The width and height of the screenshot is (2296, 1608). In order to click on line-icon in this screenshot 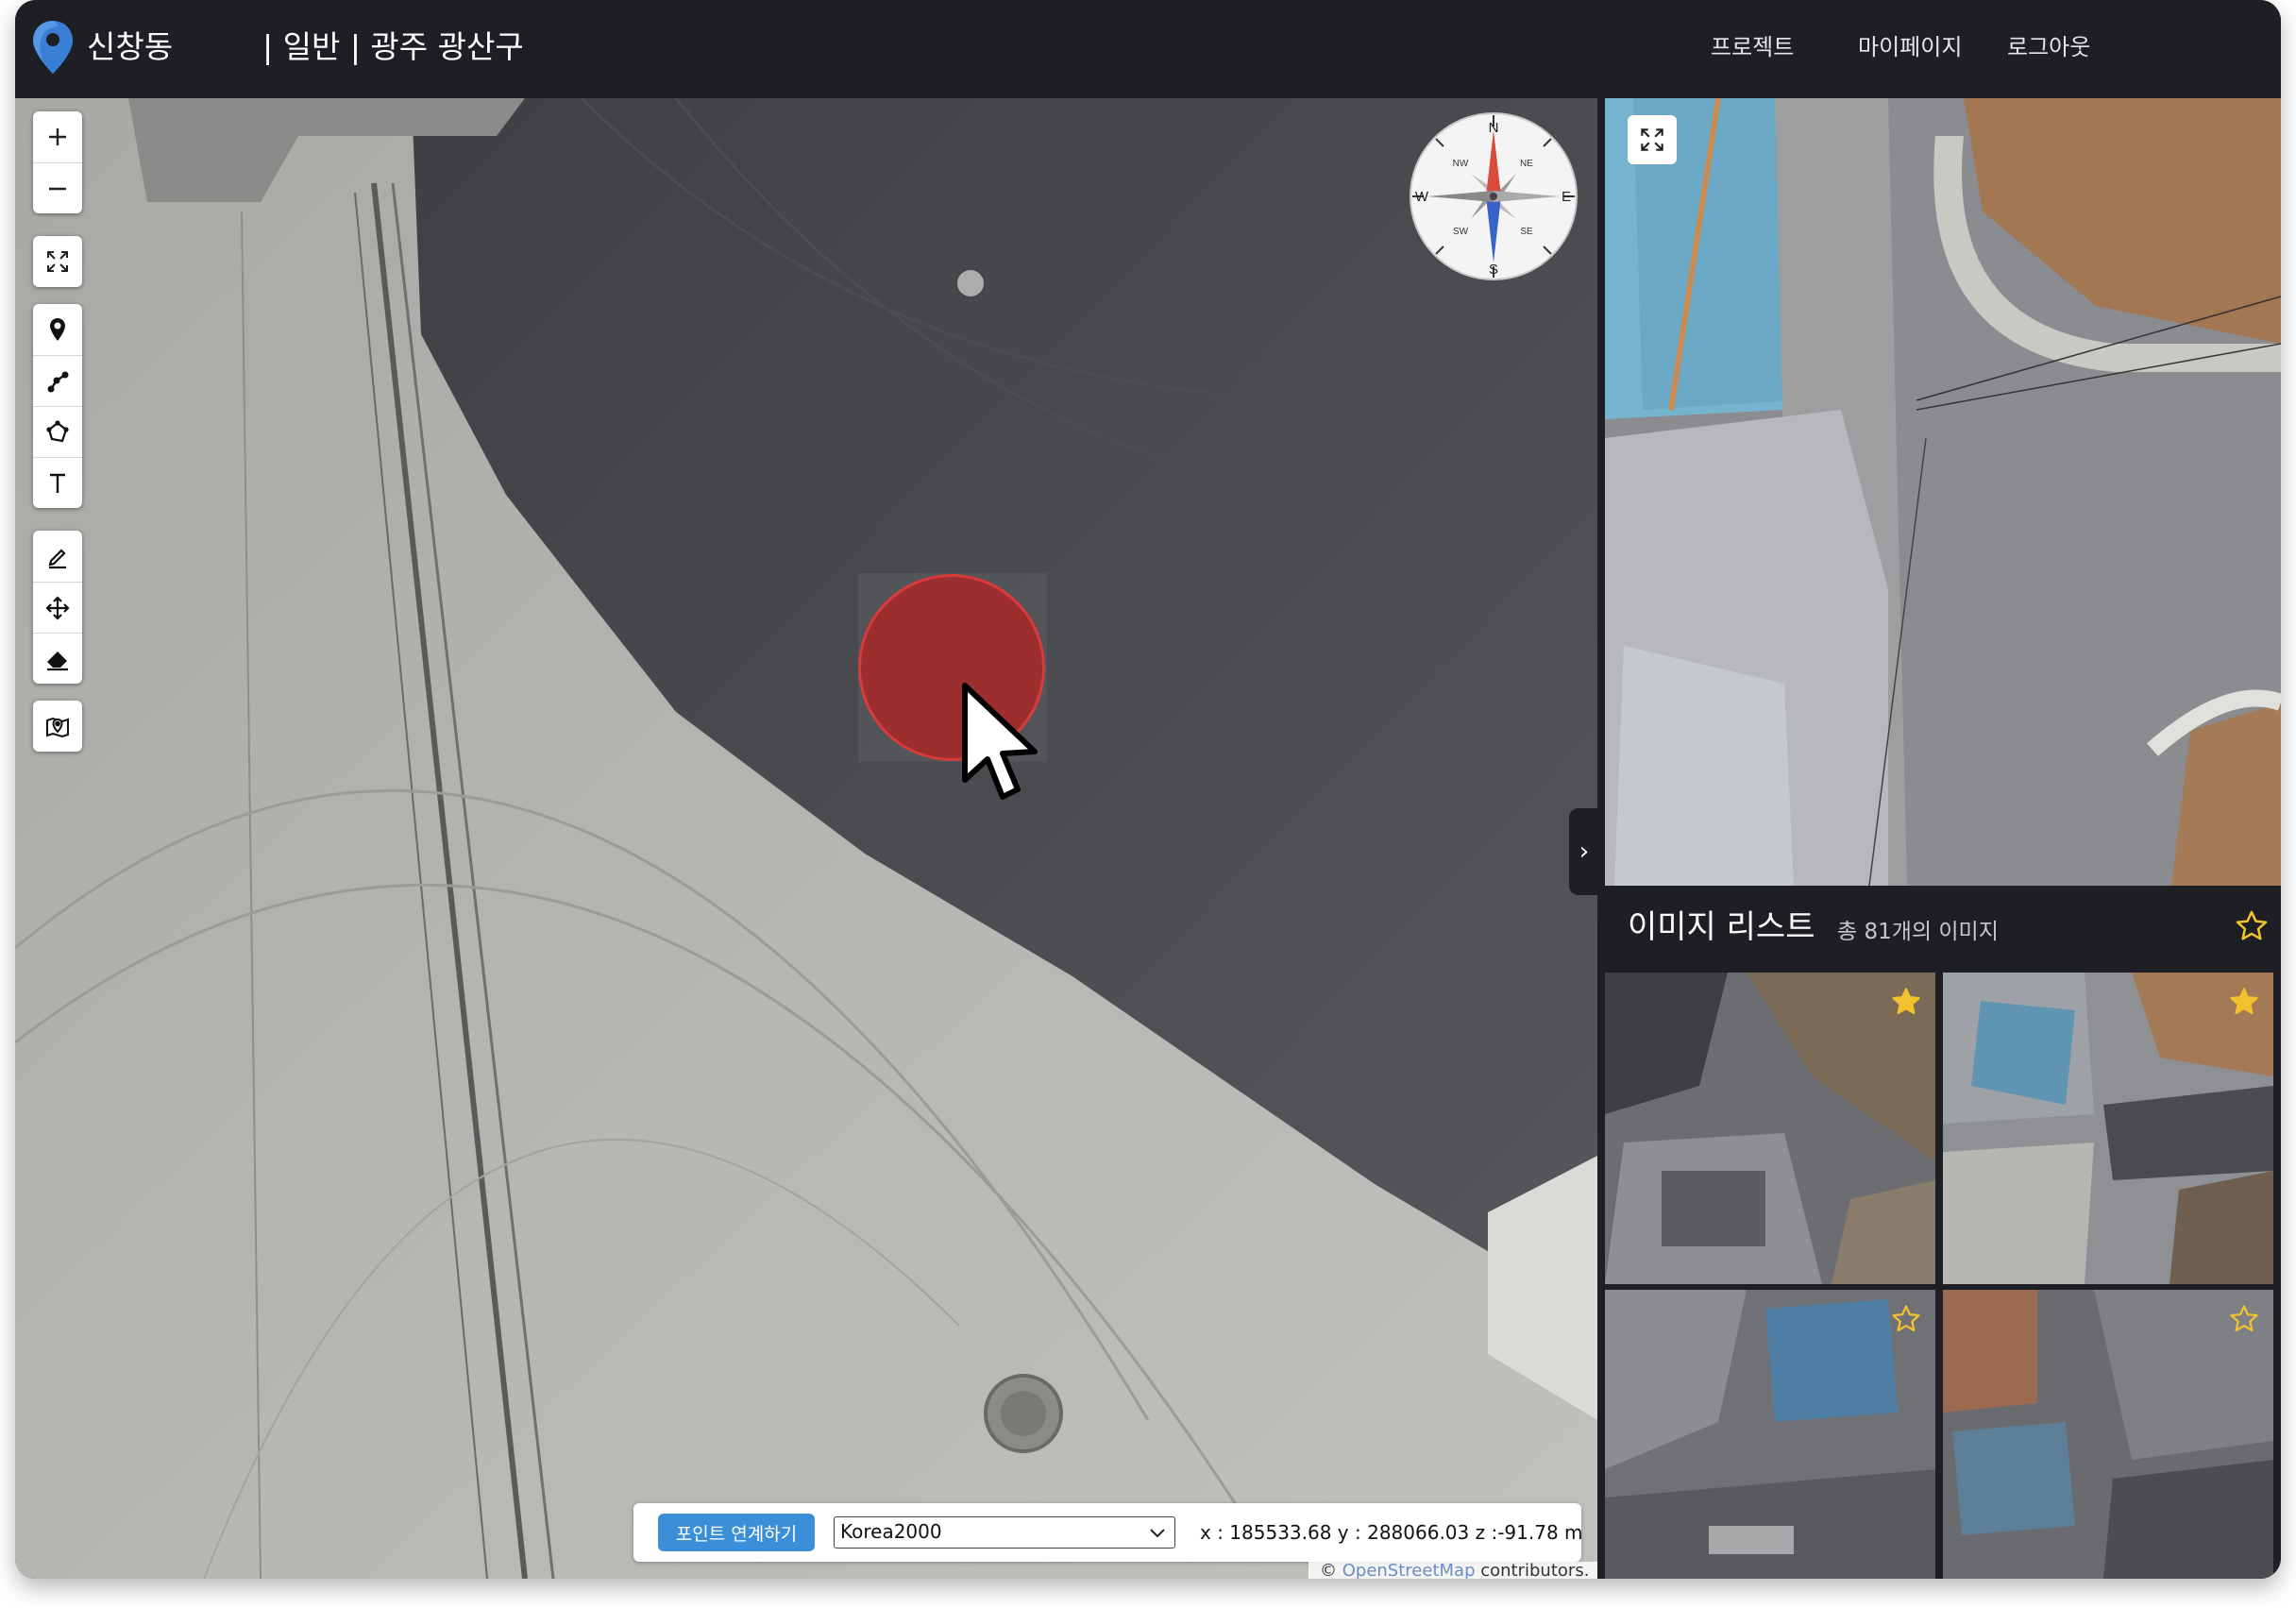, I will do `click(58, 381)`.